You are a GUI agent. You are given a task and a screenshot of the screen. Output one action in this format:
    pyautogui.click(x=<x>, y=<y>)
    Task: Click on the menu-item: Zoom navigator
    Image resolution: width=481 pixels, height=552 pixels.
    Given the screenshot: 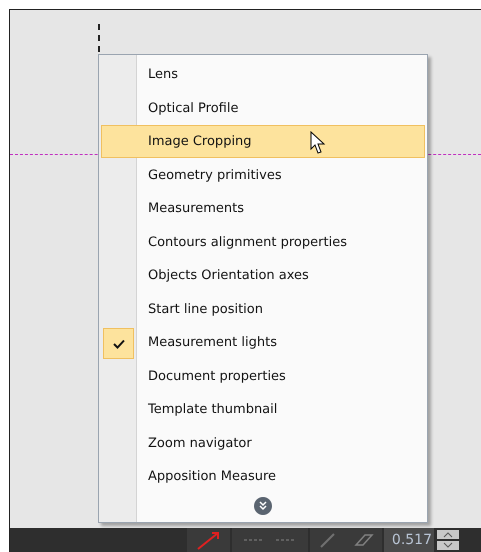 What is the action you would take?
    pyautogui.click(x=263, y=443)
    